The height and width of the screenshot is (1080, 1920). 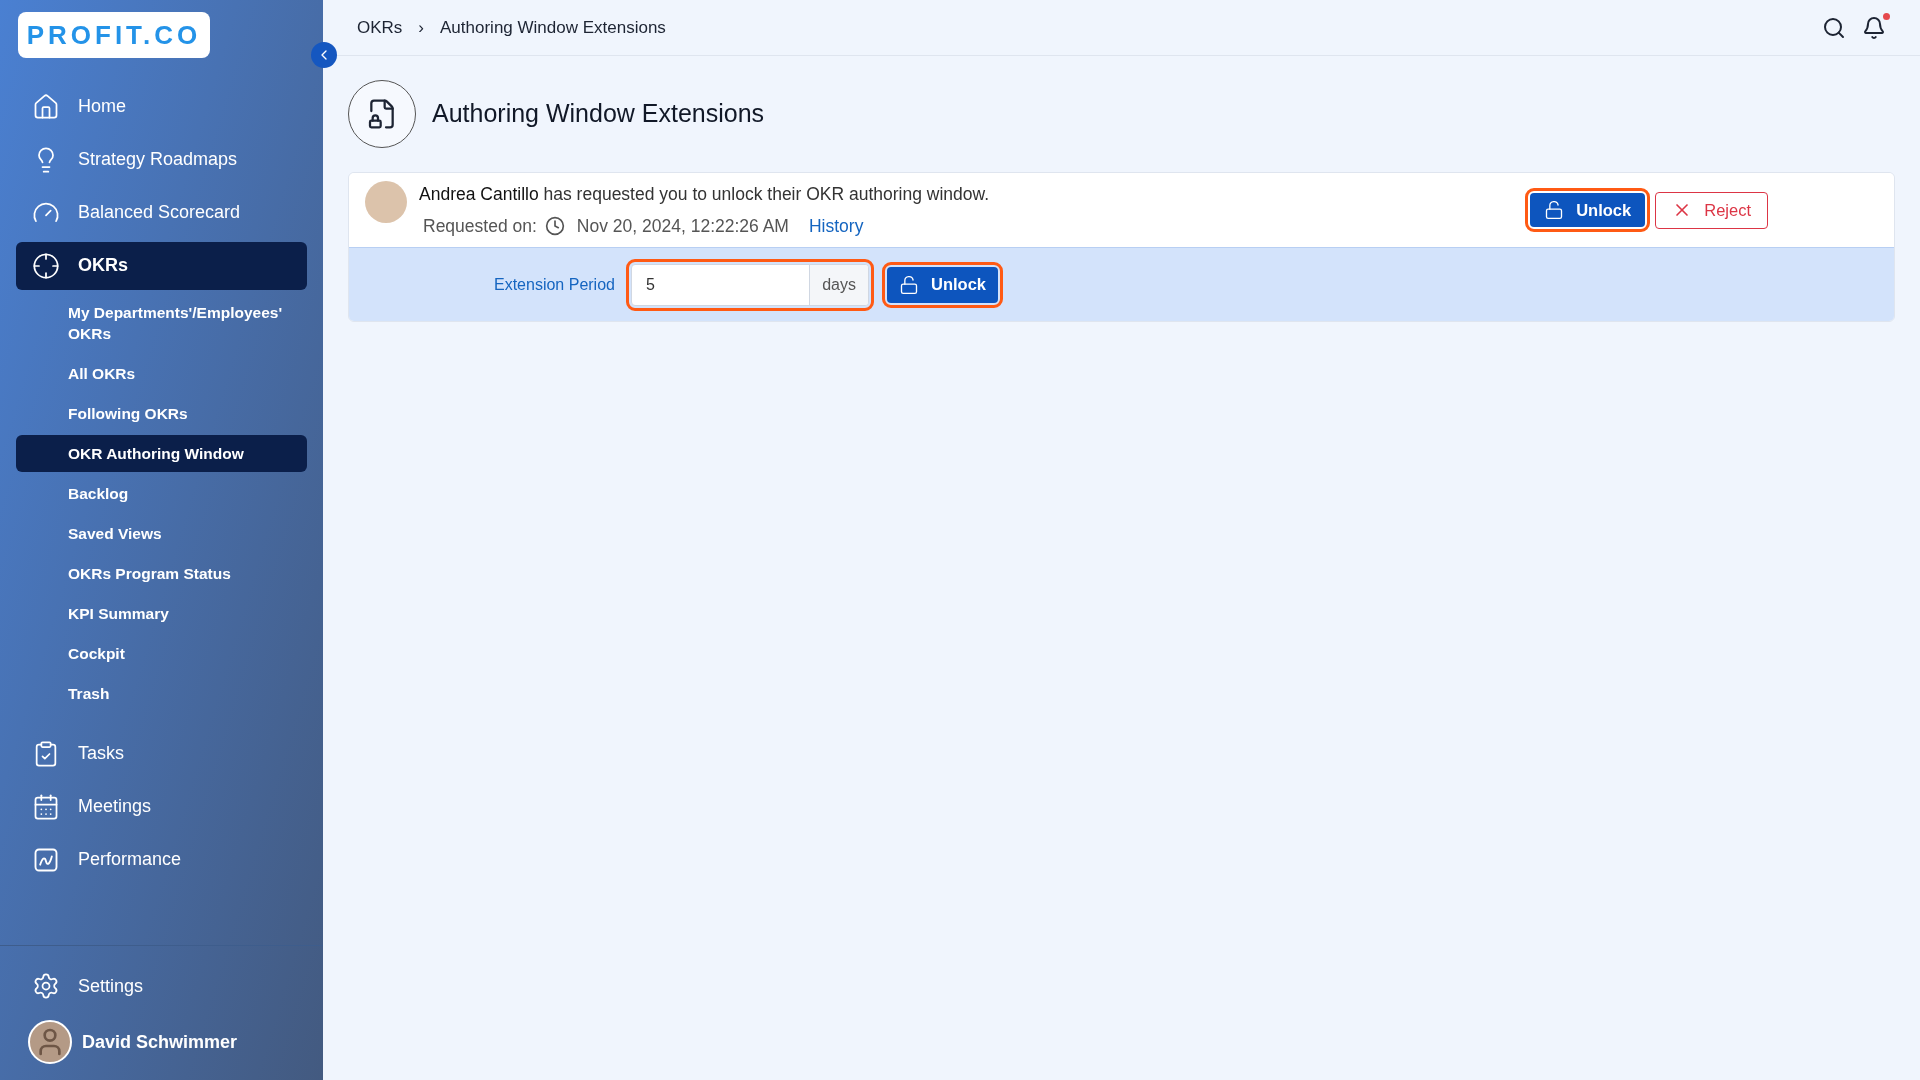 What do you see at coordinates (1711, 210) in the screenshot?
I see `reject-button: Reject` at bounding box center [1711, 210].